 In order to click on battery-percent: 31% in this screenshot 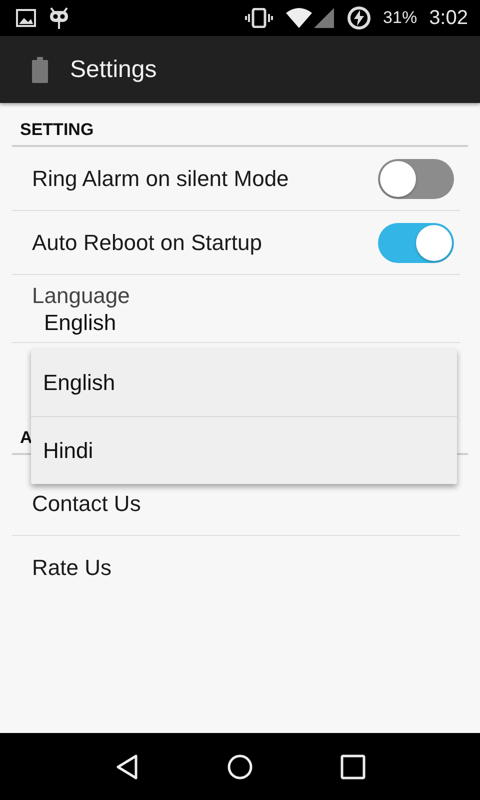, I will do `click(400, 18)`.